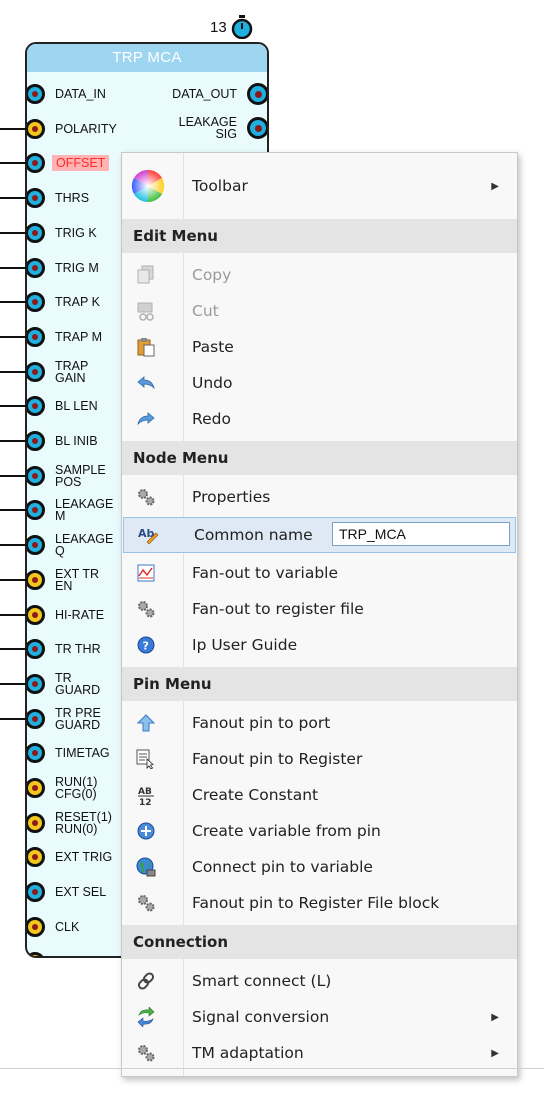 This screenshot has height=1093, width=544. What do you see at coordinates (319, 311) in the screenshot?
I see `menu-item-cut: Cut` at bounding box center [319, 311].